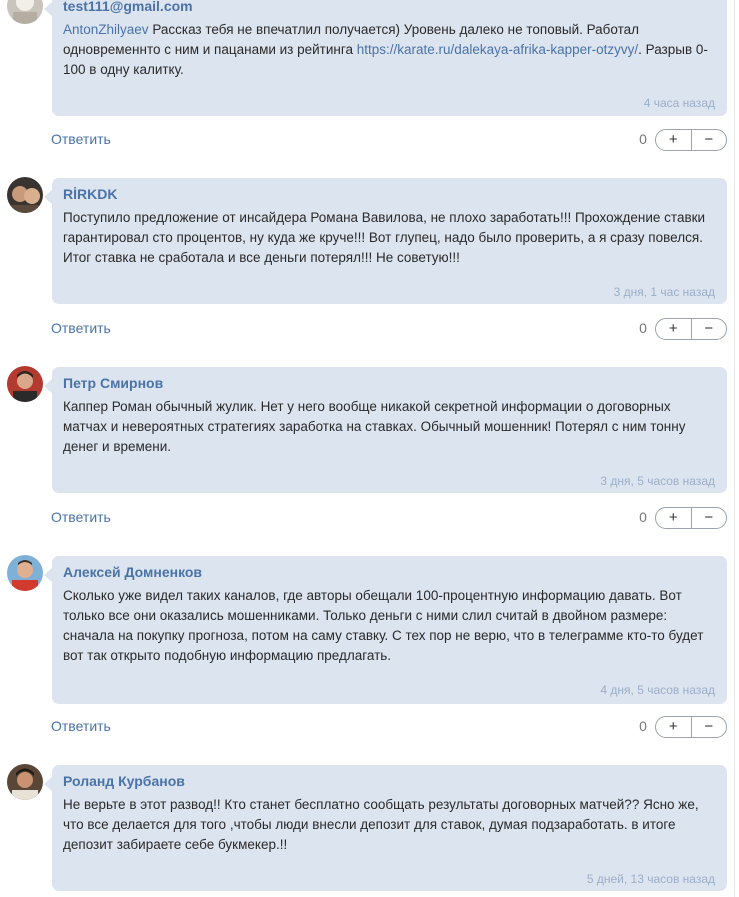  What do you see at coordinates (657, 690) in the screenshot?
I see `comment-timestamp: 4 дня, 5 часов назад` at bounding box center [657, 690].